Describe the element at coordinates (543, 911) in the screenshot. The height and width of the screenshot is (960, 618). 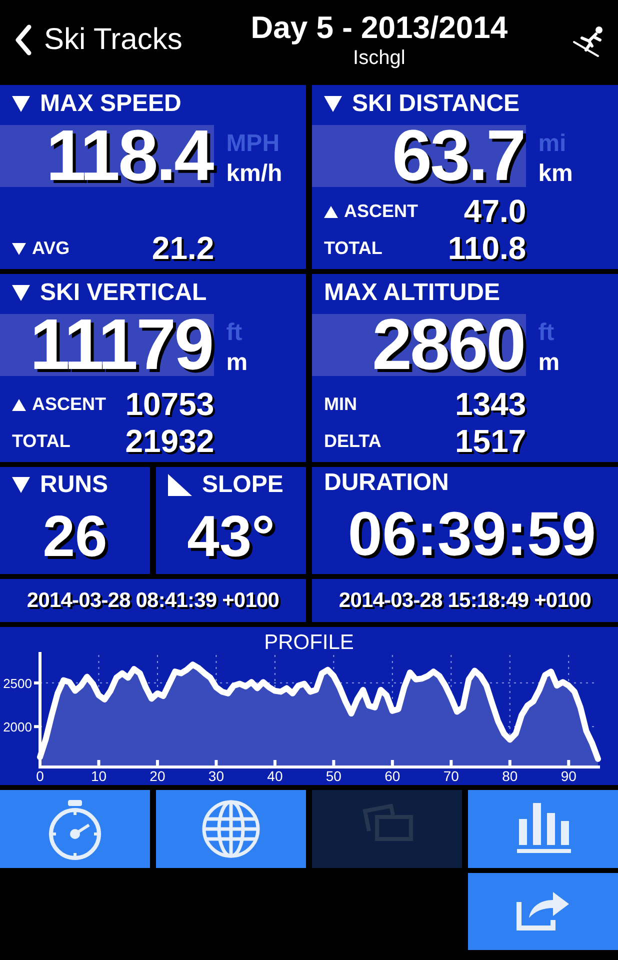
I see `share-button` at that location.